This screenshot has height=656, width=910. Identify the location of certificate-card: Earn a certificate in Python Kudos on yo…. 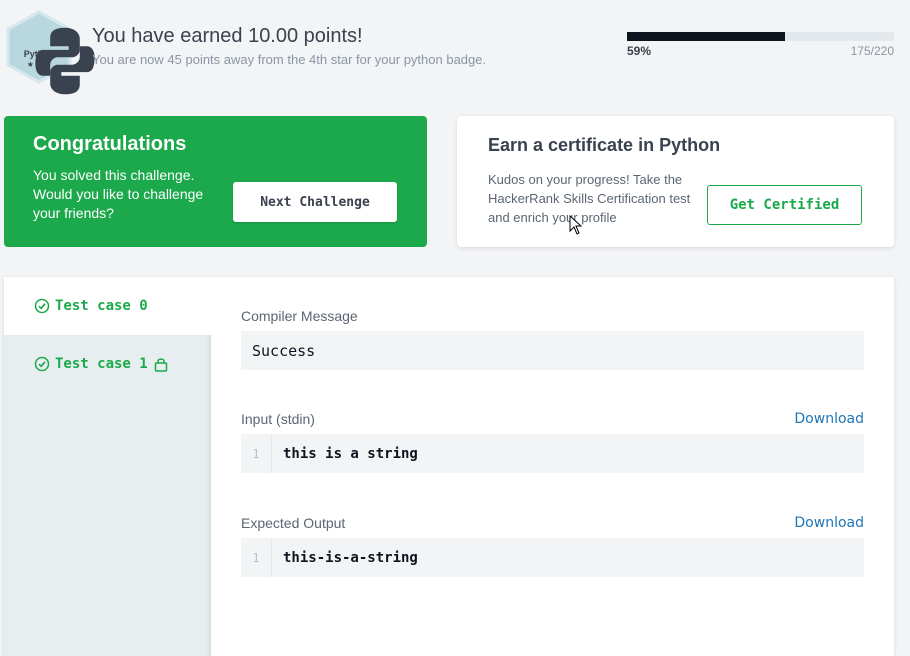
(675, 181).